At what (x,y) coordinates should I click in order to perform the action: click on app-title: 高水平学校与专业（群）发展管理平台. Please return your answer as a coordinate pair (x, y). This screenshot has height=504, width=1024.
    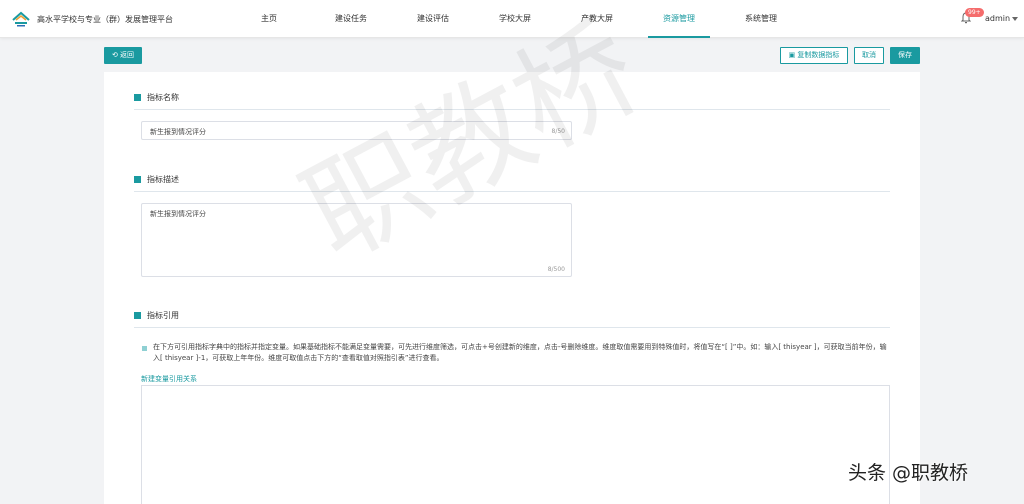
    Looking at the image, I should click on (105, 19).